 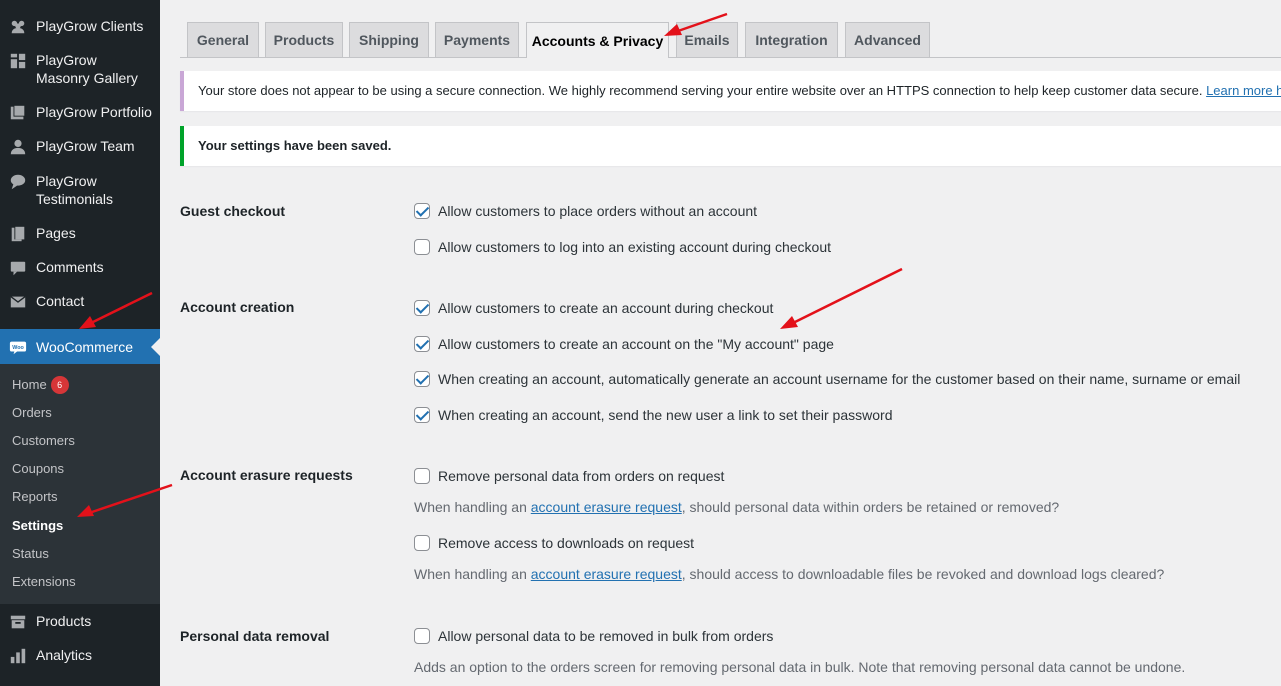 What do you see at coordinates (44, 582) in the screenshot?
I see `submenu-extensions: Extensions` at bounding box center [44, 582].